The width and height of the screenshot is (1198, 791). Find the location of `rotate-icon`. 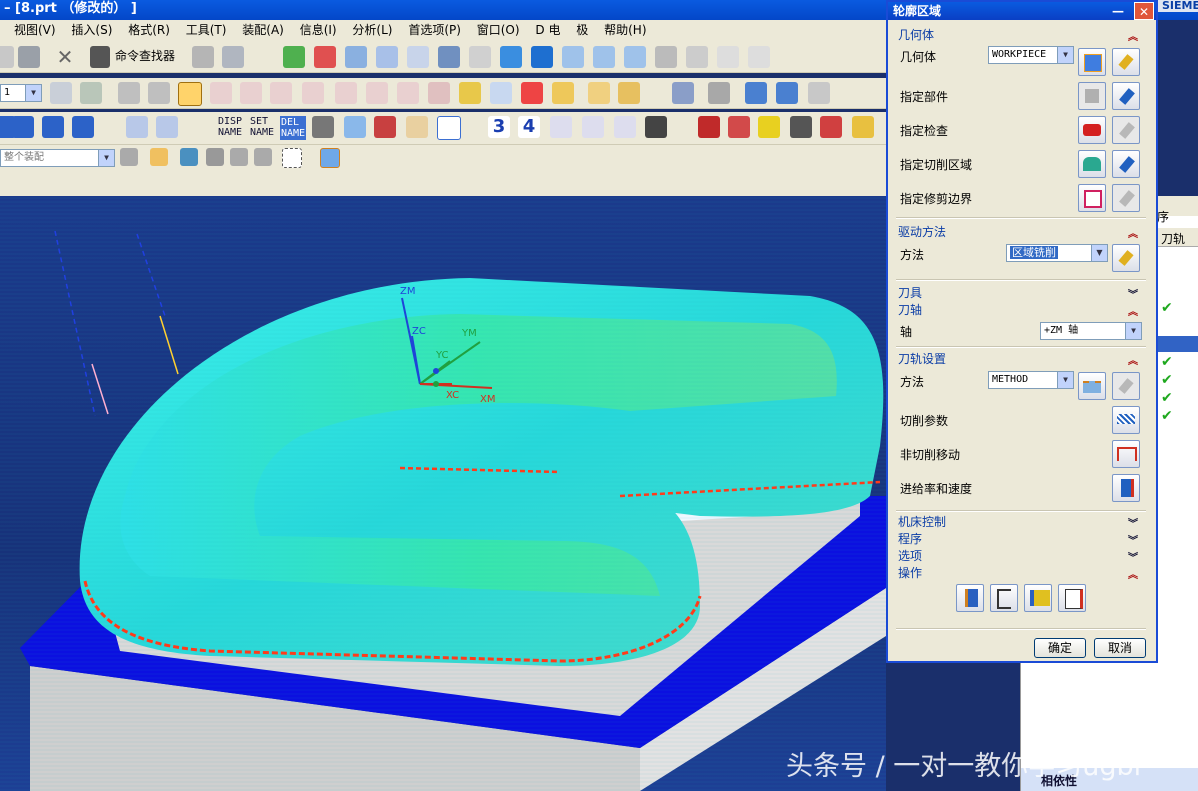

rotate-icon is located at coordinates (449, 57).